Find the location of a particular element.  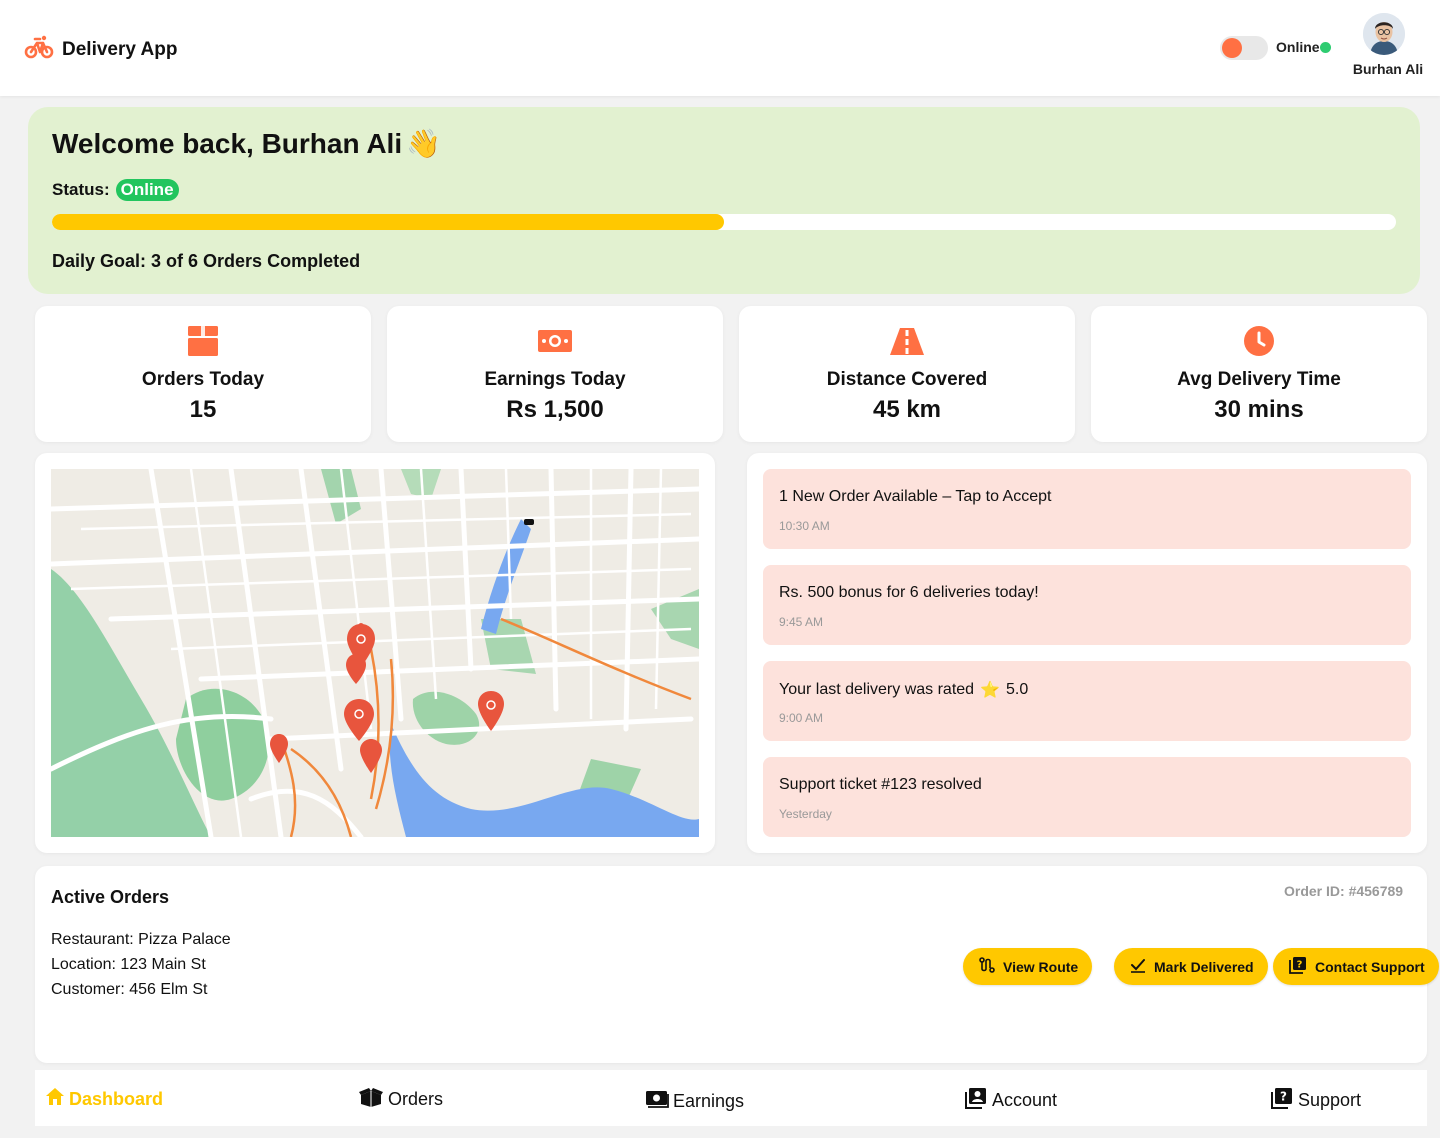

notification-title: 1 New Order Available – Tap to Accept is located at coordinates (915, 496).